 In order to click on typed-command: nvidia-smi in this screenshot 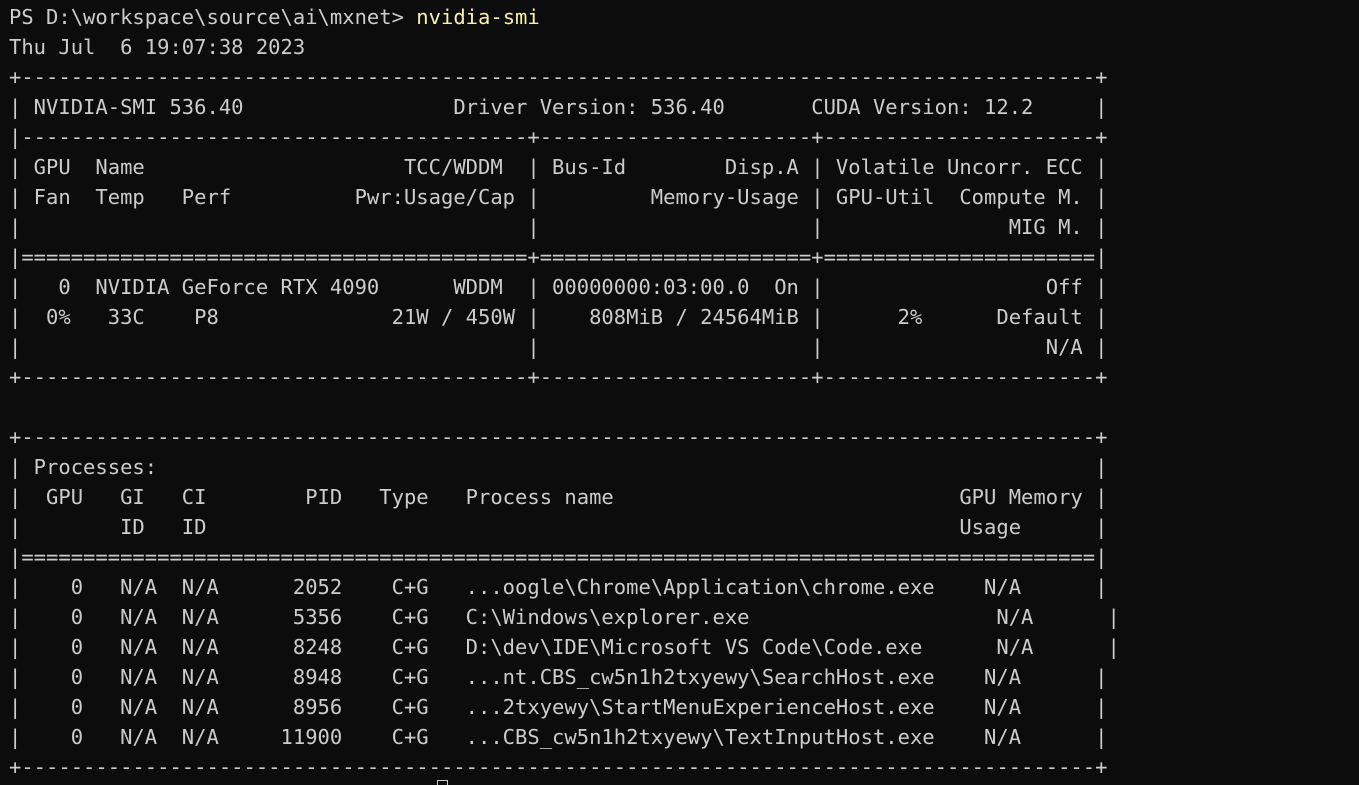, I will do `click(478, 17)`.